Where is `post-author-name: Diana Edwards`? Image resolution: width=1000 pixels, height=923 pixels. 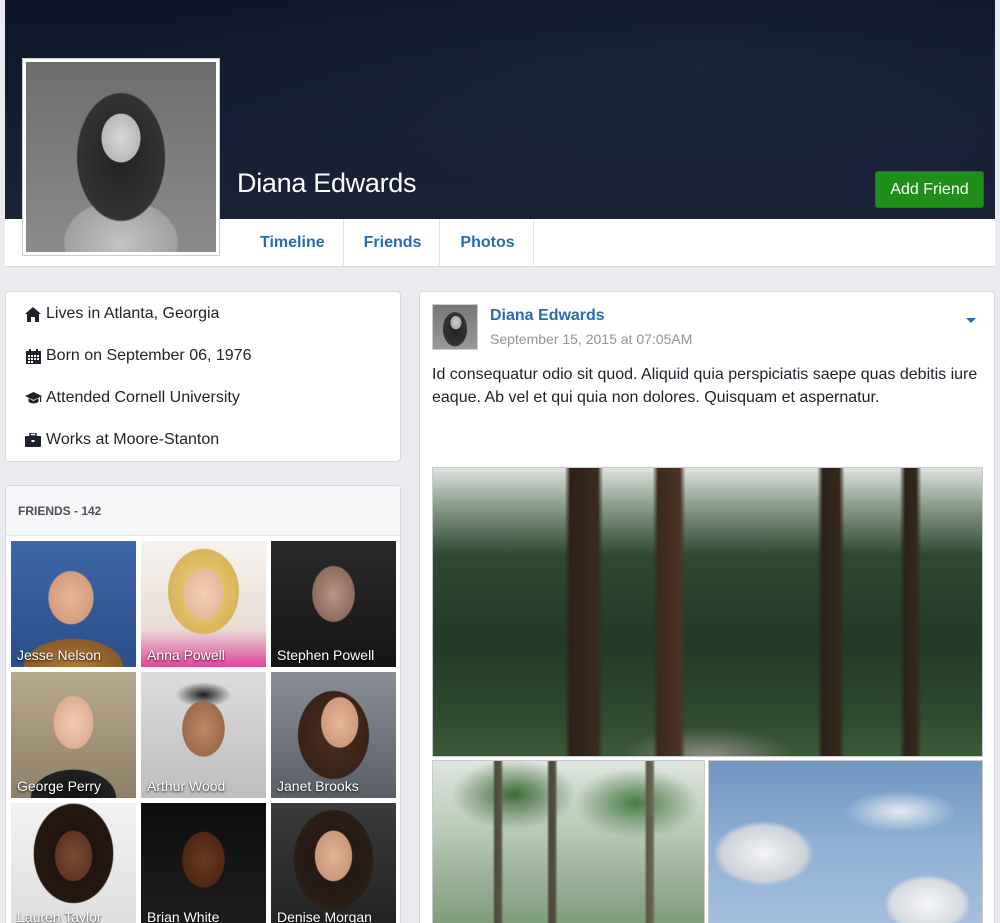 post-author-name: Diana Edwards is located at coordinates (547, 316).